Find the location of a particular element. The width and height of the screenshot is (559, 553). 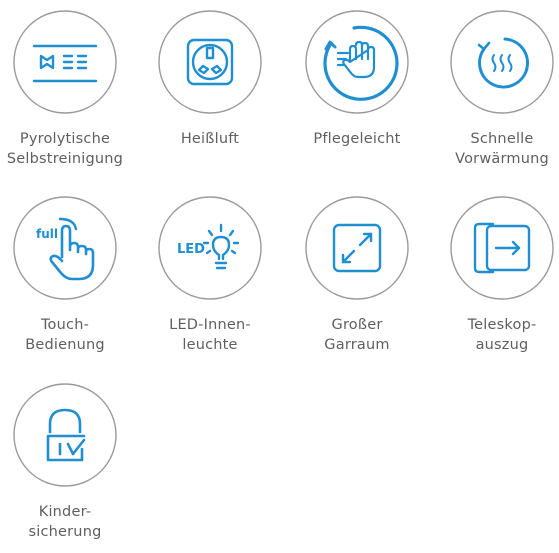

feature-label: Pflegeleicht is located at coordinates (357, 139).